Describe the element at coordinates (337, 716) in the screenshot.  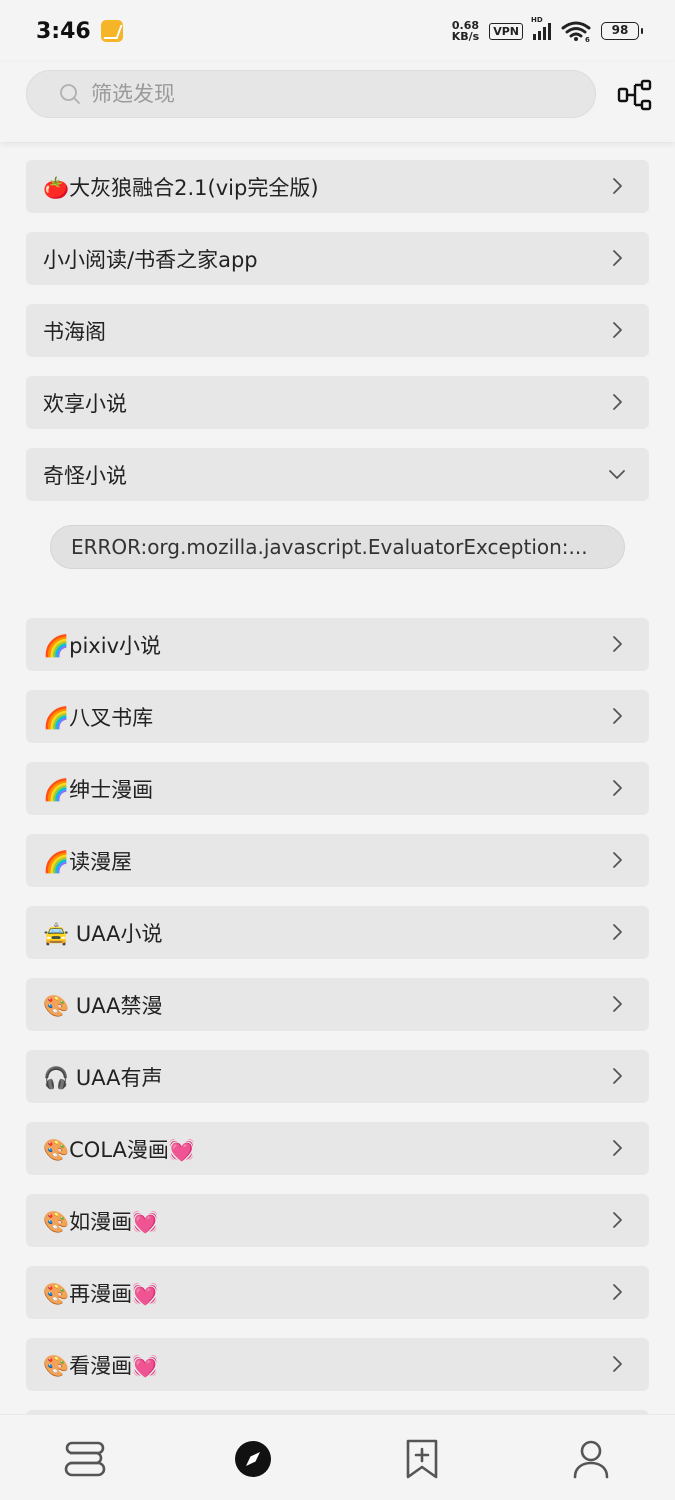
I see `list-item: 🌈八叉书库` at that location.